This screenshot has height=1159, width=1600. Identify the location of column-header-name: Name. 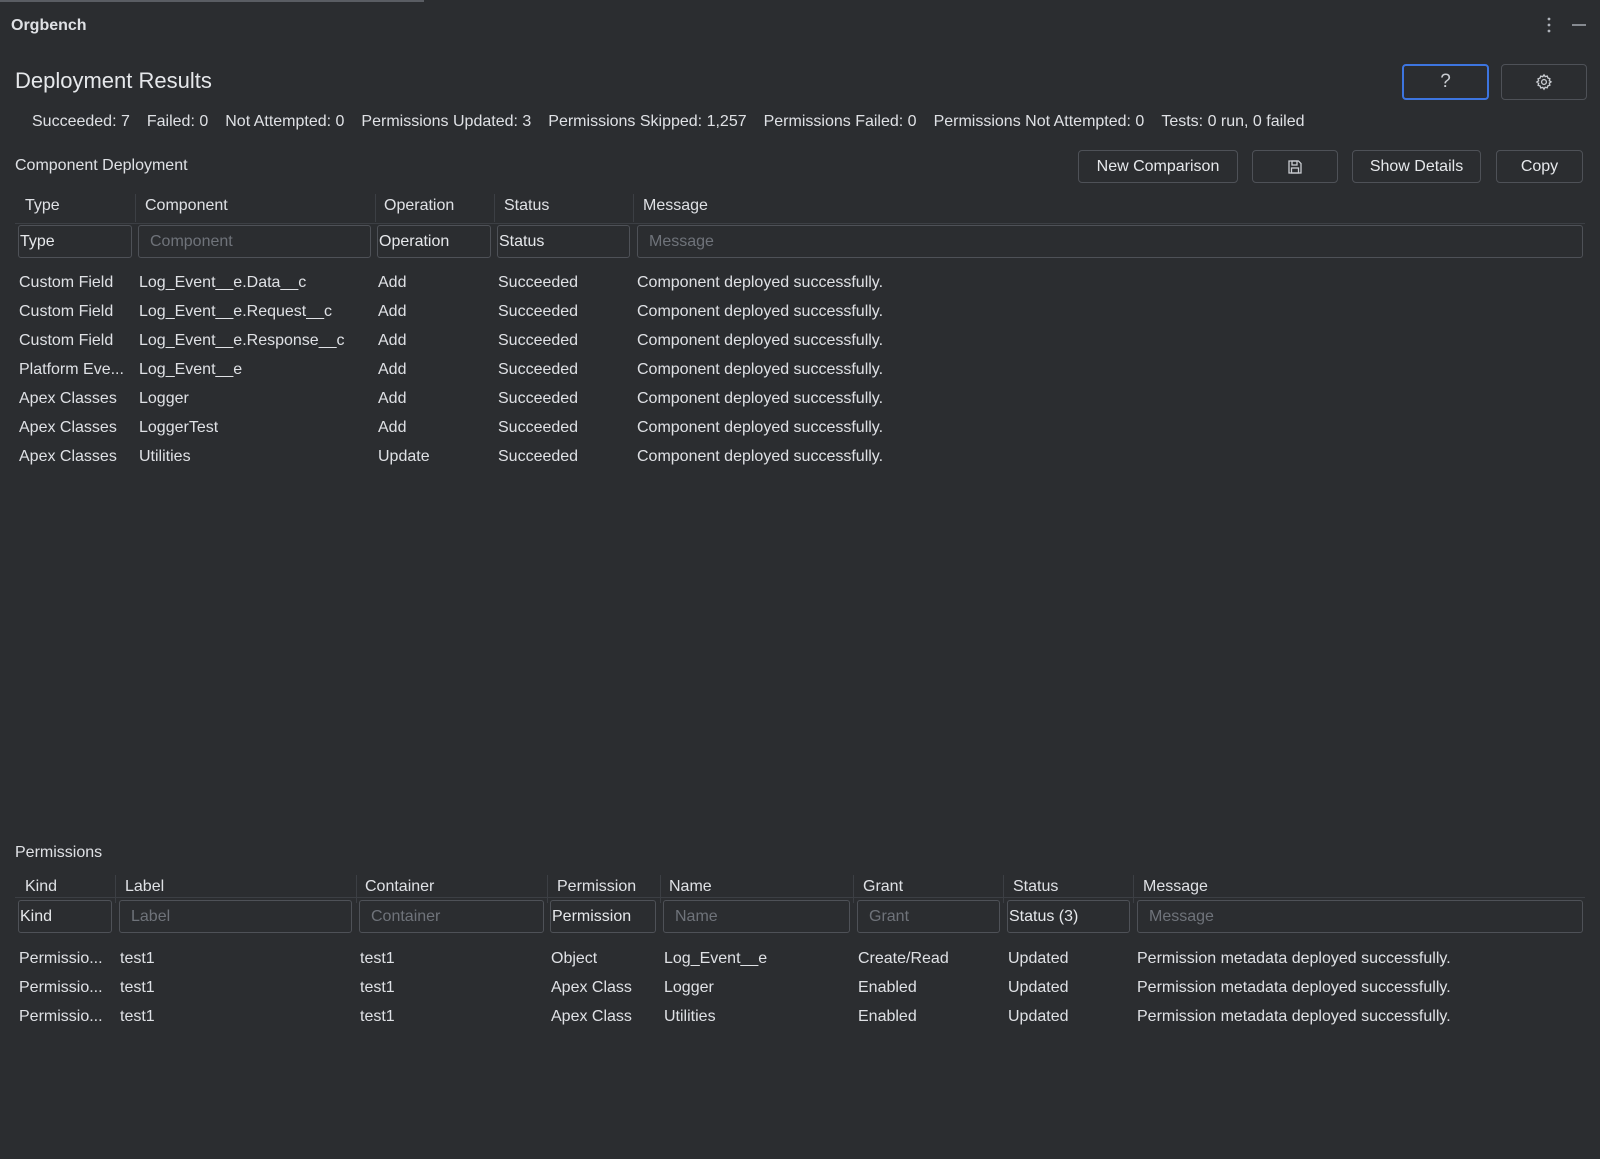
(690, 887).